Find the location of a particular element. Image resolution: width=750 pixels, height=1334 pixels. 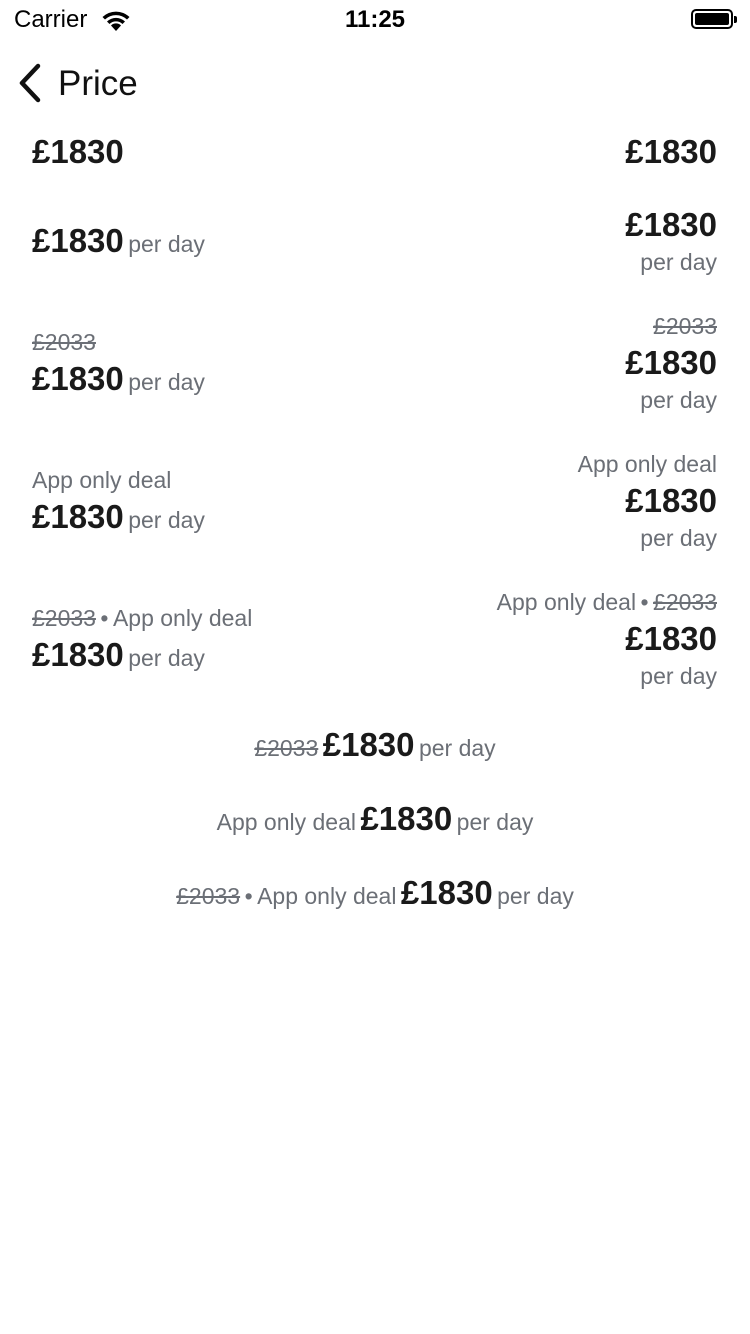

price-meta-right: App only deal • £2033 is located at coordinates (607, 602).